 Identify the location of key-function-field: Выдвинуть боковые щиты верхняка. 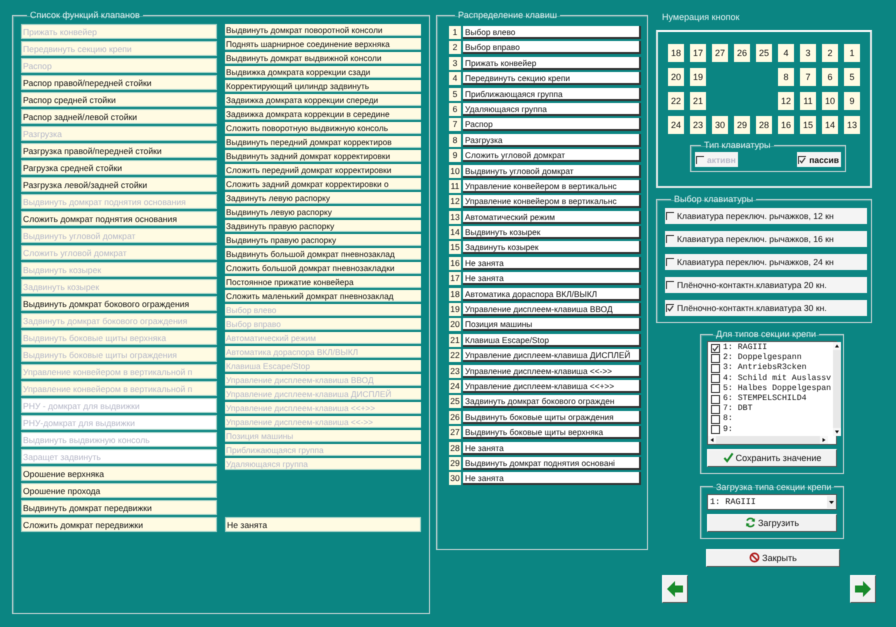
(552, 433).